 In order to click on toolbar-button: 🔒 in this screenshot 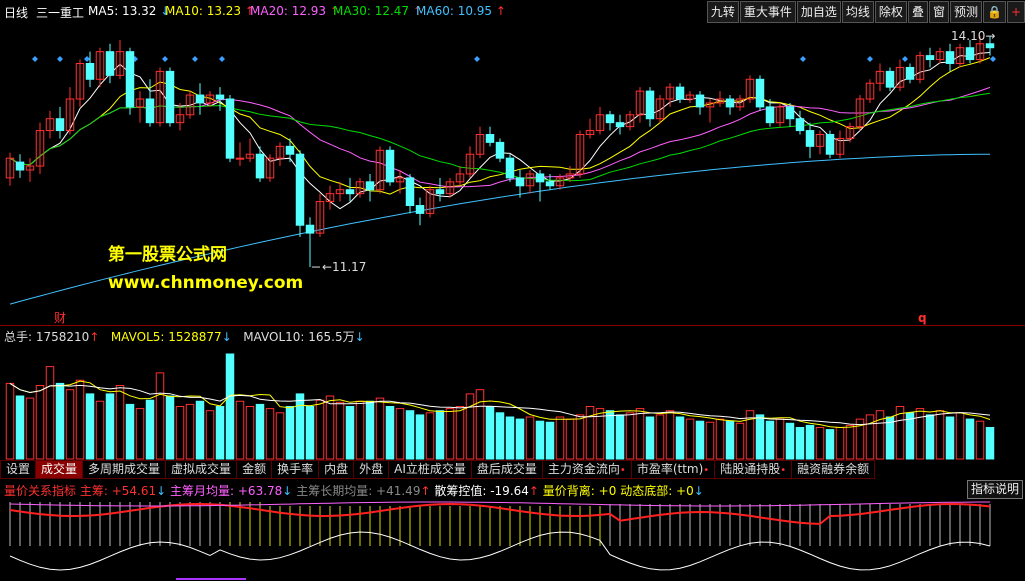, I will do `click(994, 12)`.